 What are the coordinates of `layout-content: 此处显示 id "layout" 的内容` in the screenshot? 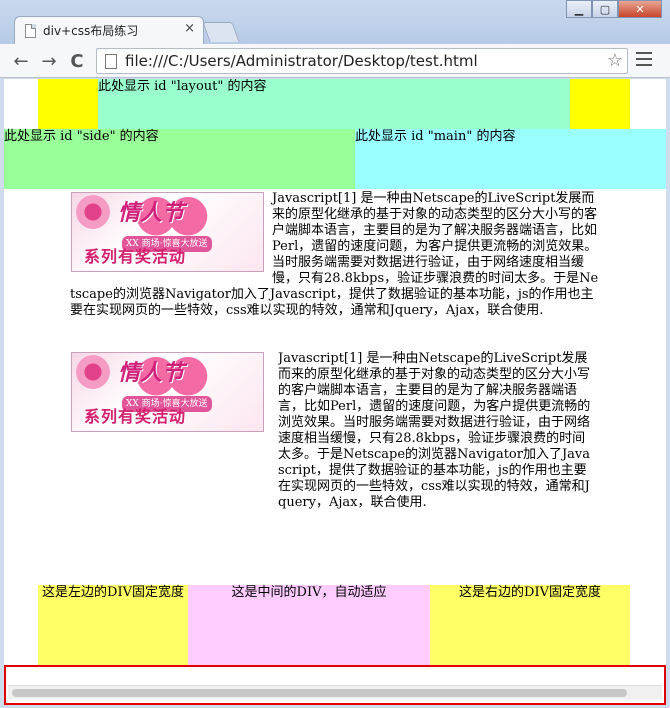 It's located at (334, 104).